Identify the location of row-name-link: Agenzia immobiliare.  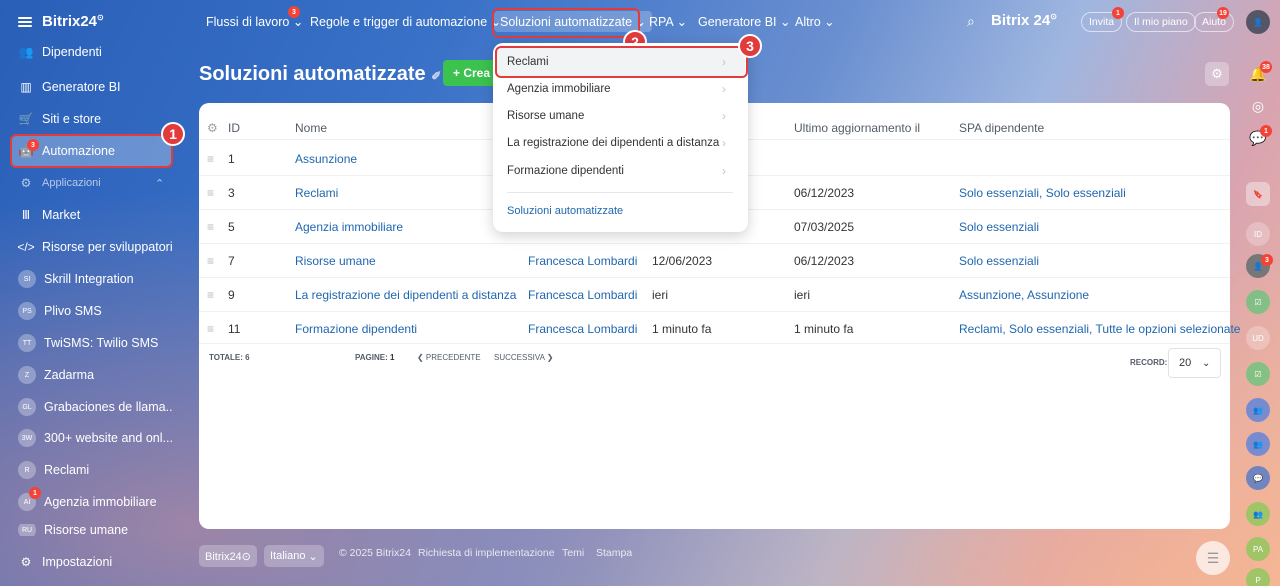
(349, 227).